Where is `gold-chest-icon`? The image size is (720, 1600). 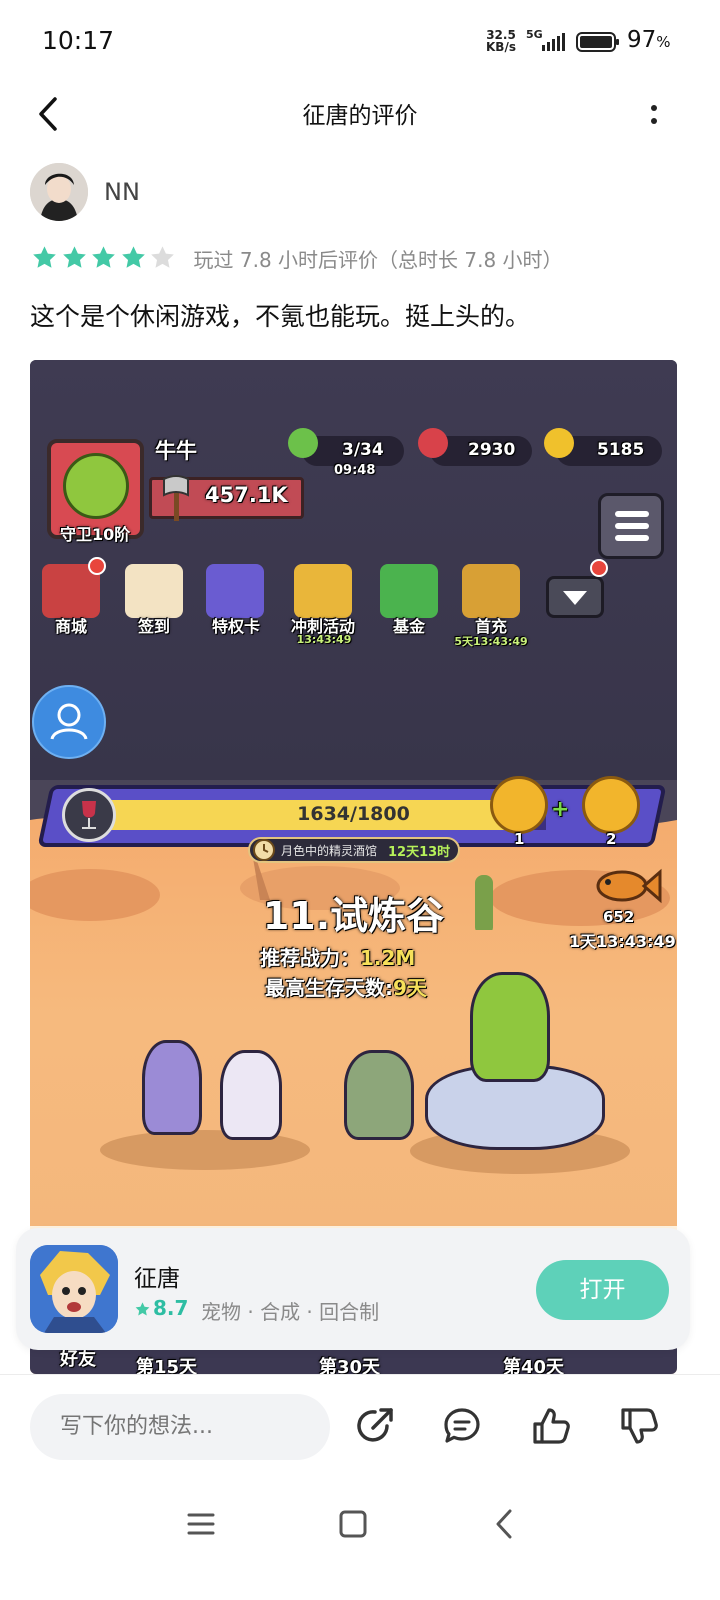 gold-chest-icon is located at coordinates (611, 805).